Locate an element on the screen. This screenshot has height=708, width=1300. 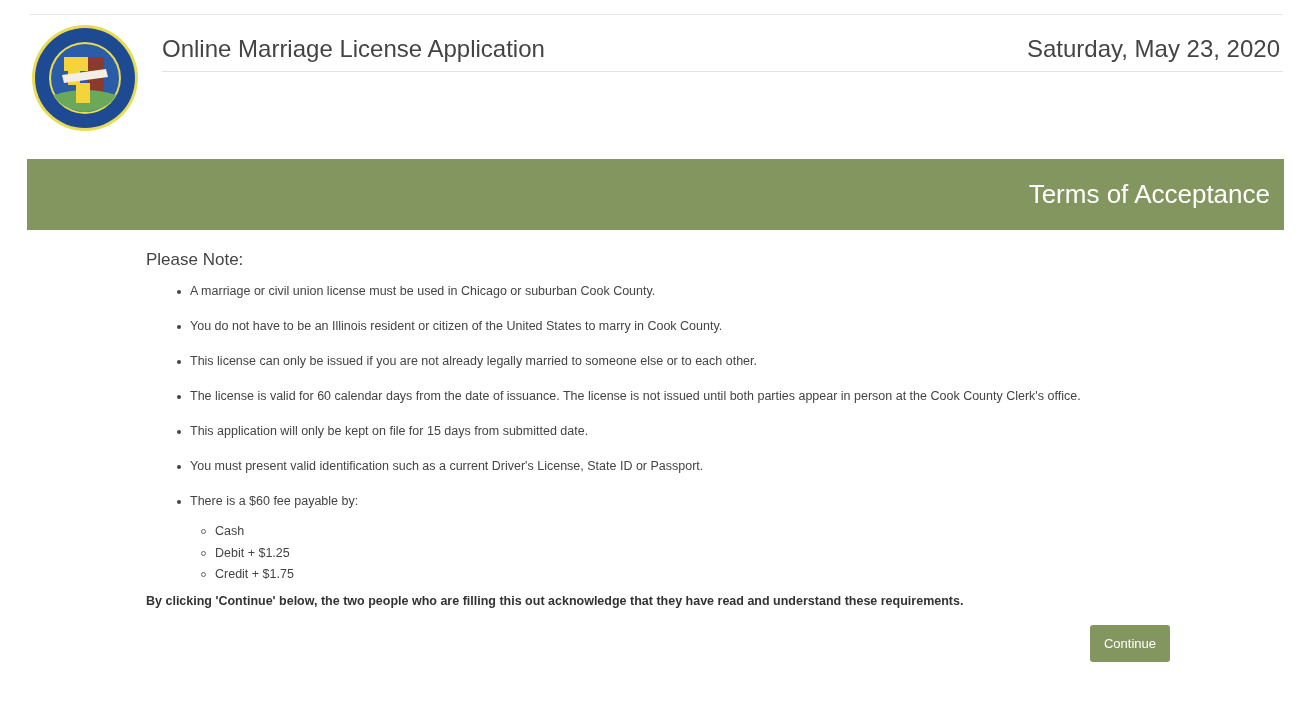
note-text: The license is valid for 60 calendar days from the date of issuance. The license is not issued until both parties appear in person at the Cook County Clerk's office. is located at coordinates (635, 396).